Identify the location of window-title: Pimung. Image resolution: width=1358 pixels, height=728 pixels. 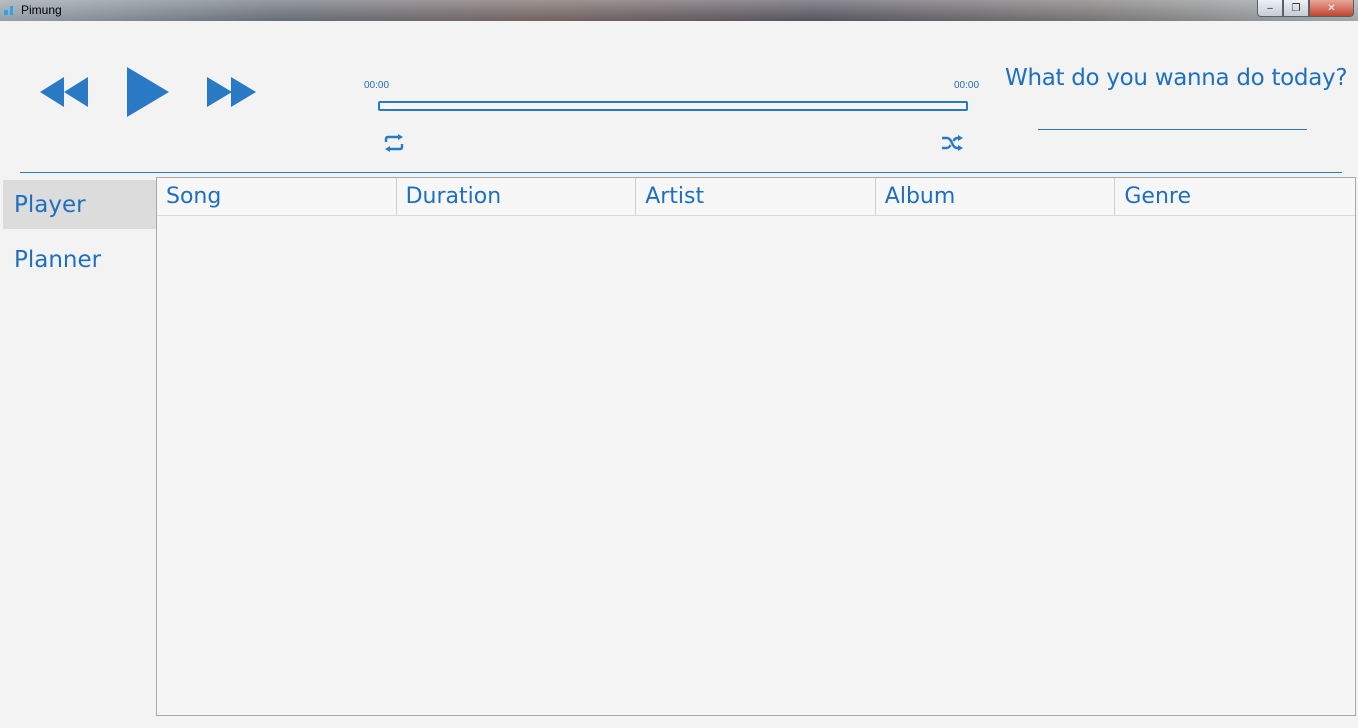
(41, 10).